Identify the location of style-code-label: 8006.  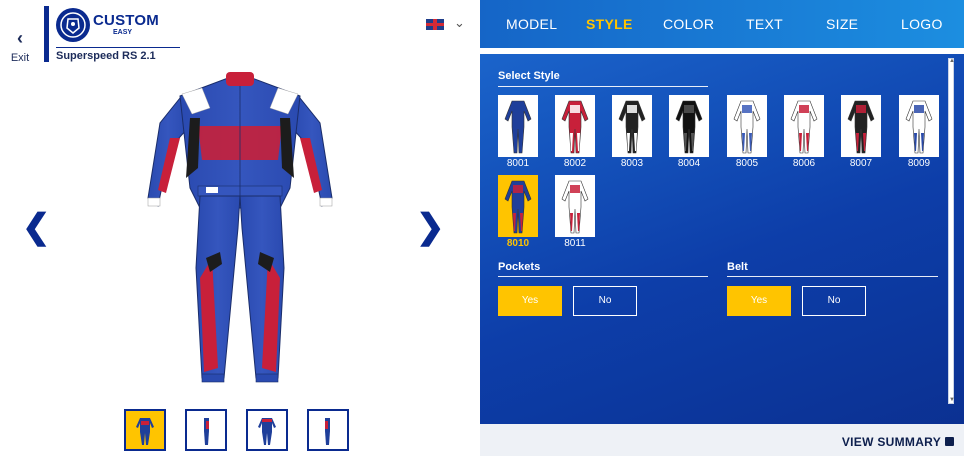
(804, 163).